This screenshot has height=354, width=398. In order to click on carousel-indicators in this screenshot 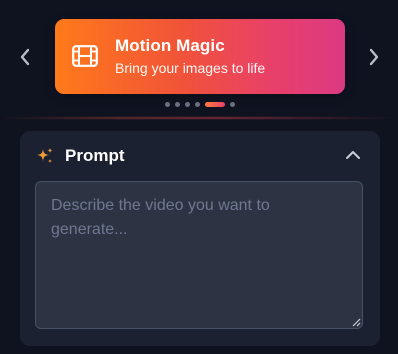, I will do `click(199, 105)`.